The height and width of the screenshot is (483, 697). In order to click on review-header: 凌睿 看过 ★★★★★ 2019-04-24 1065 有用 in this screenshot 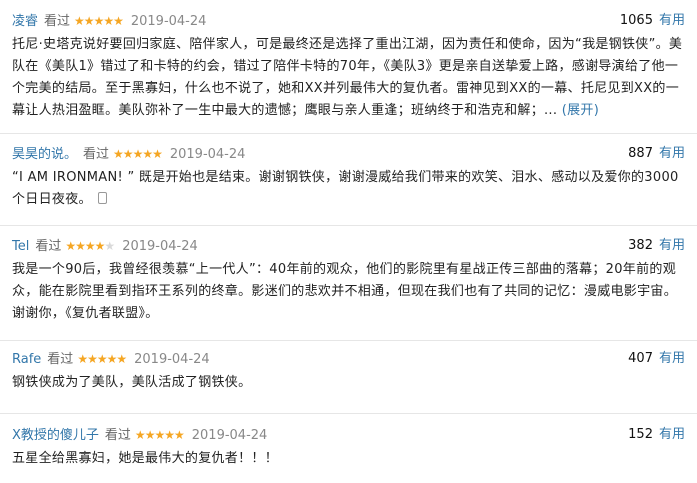, I will do `click(348, 21)`.